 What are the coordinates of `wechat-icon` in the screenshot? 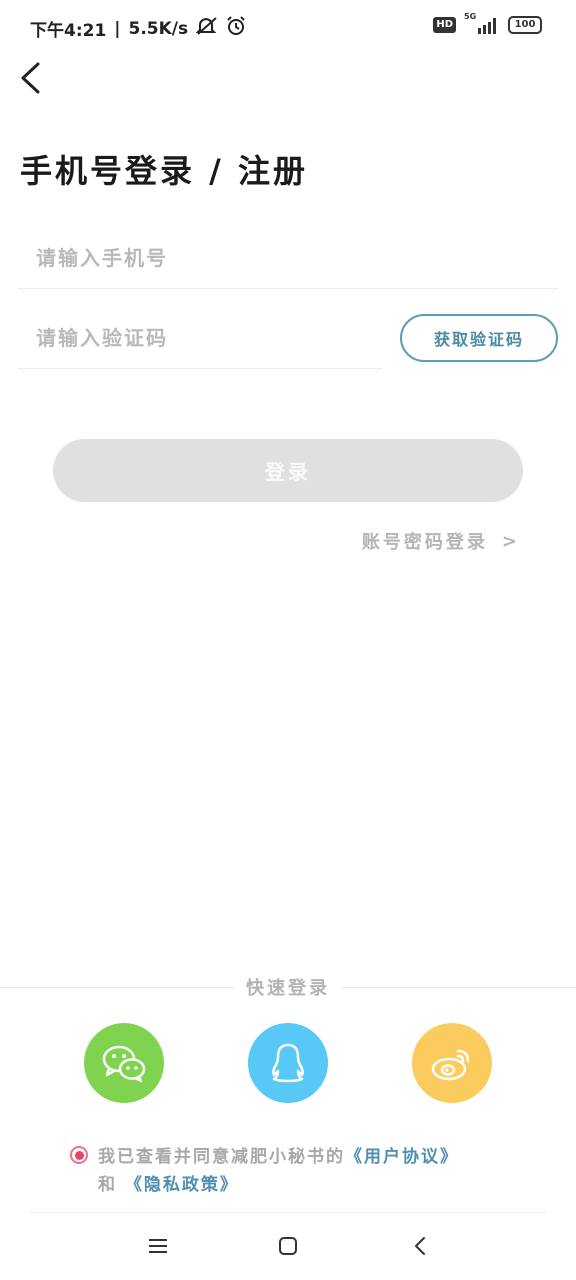 It's located at (124, 1064).